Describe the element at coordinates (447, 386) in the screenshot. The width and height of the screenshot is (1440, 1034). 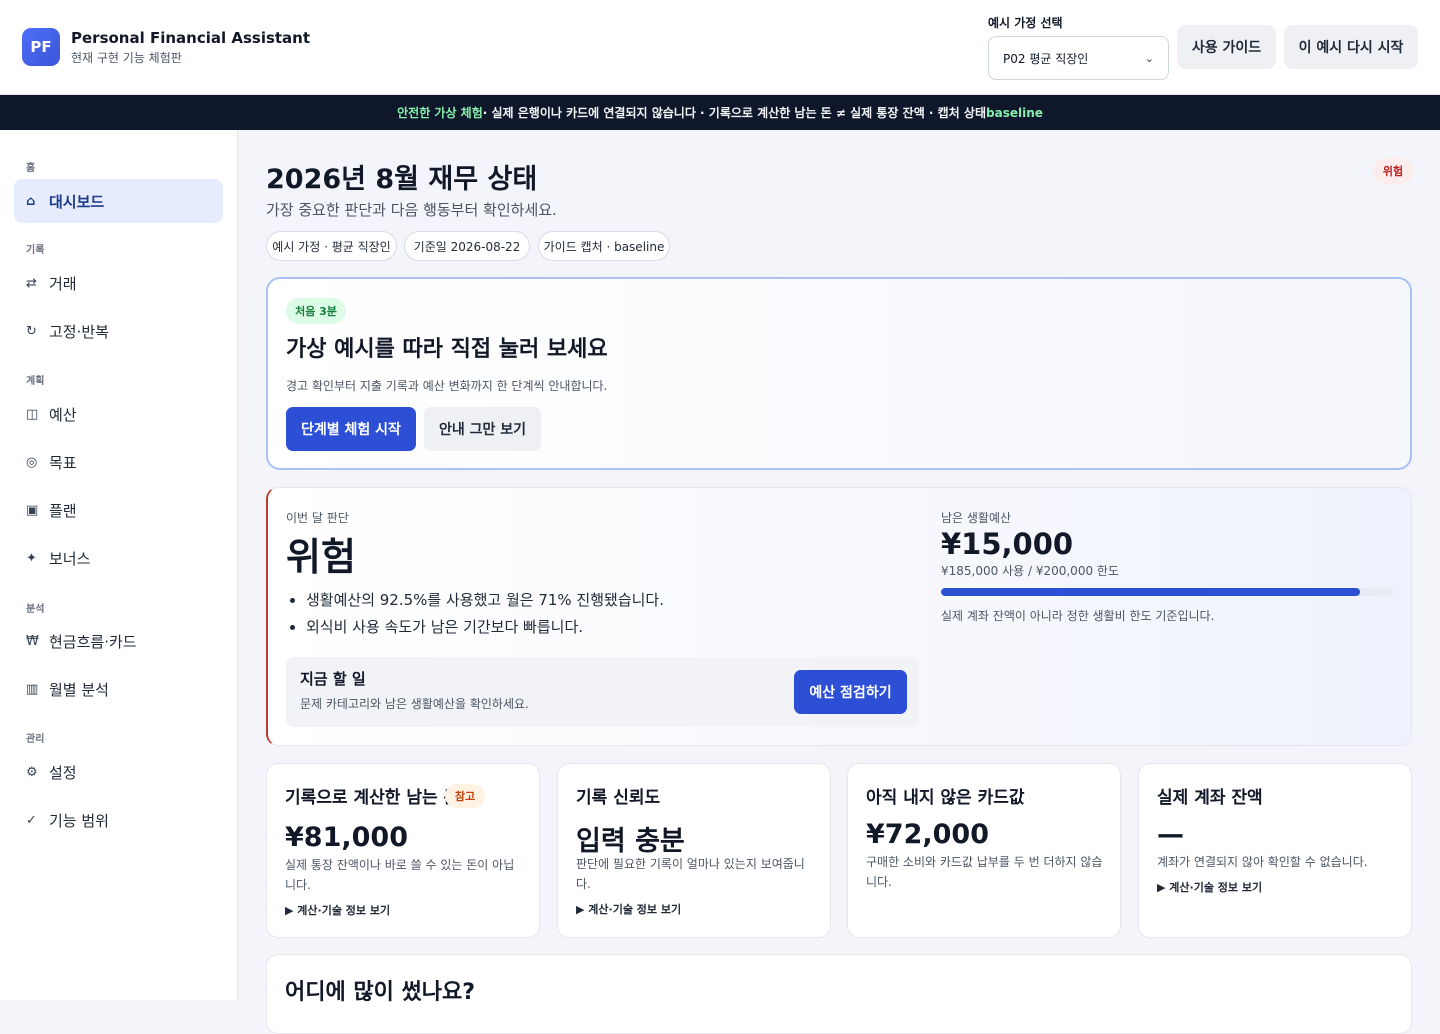
I see `onboarding-description: 경고 확인부터 지출 기록과 예산 변화까지 한 단계씩 안내합니다.` at that location.